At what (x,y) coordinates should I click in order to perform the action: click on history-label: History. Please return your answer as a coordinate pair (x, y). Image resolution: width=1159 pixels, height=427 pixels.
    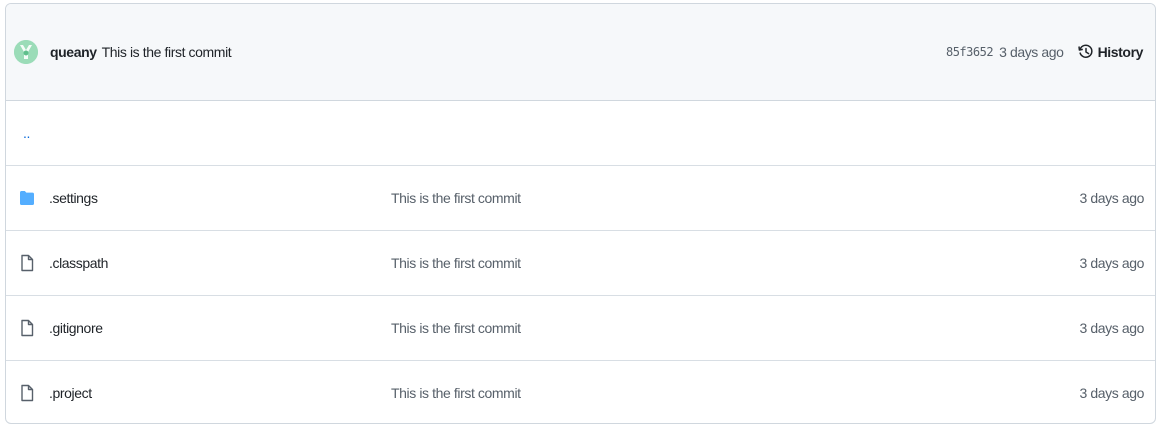
    Looking at the image, I should click on (1120, 52).